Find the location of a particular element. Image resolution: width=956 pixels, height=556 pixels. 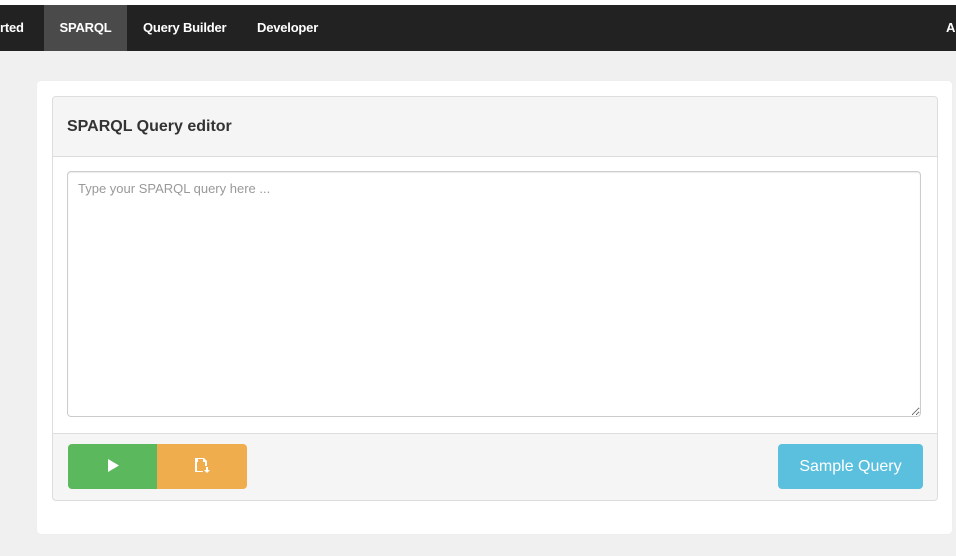

nav-item-label: rted is located at coordinates (12, 27).